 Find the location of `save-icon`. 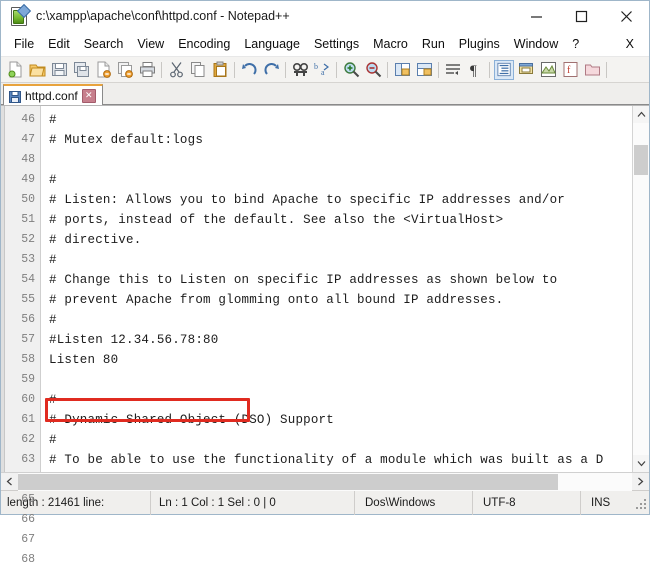

save-icon is located at coordinates (59, 70).